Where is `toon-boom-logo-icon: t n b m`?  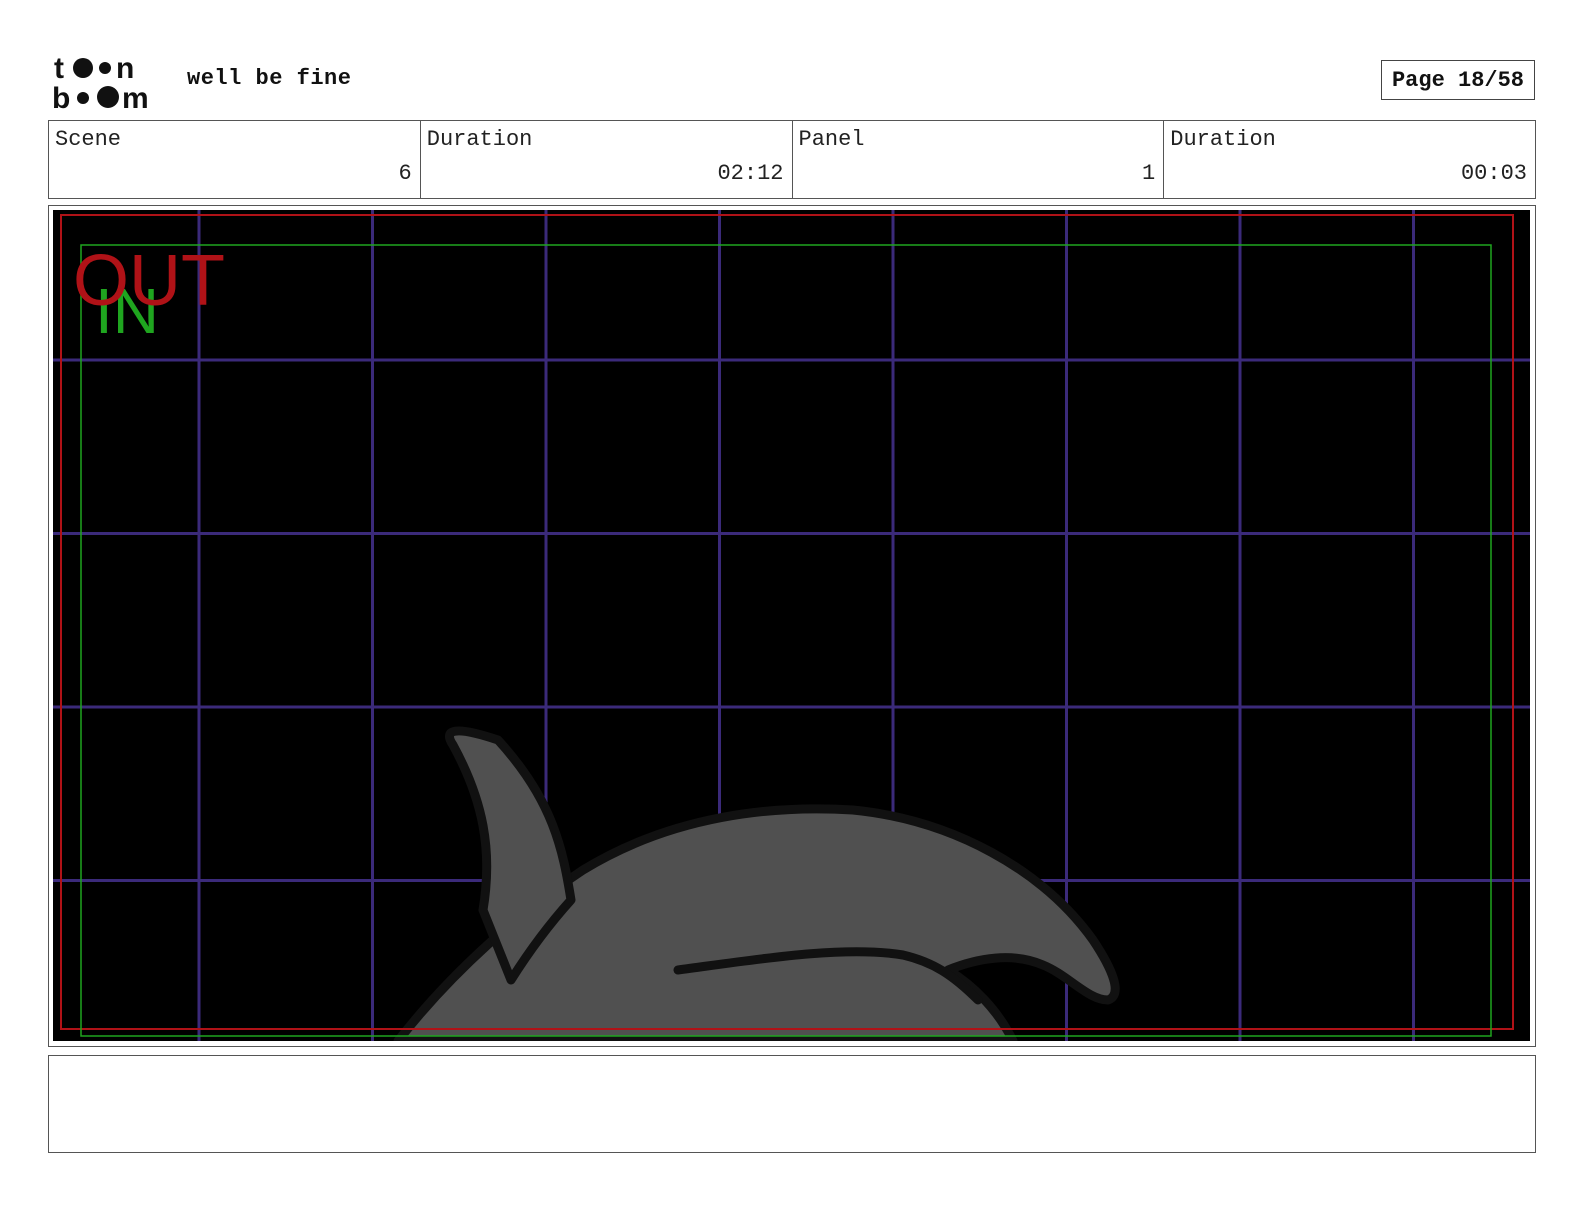
toon-boom-logo-icon: t n b m is located at coordinates (100, 83).